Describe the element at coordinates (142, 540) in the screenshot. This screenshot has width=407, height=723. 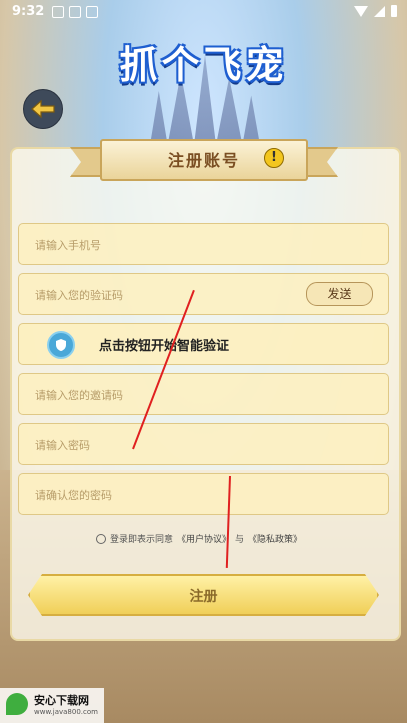
I see `agree-prefix: 登录即表示同意` at that location.